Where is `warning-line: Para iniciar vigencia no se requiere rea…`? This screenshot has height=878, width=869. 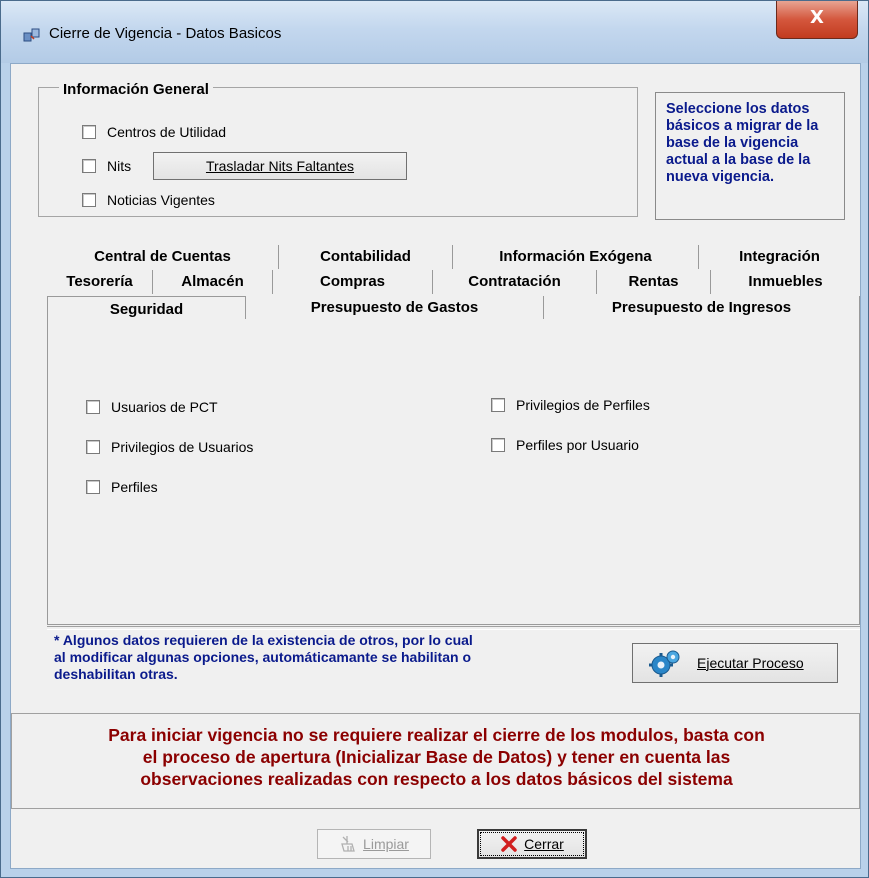 warning-line: Para iniciar vigencia no se requiere rea… is located at coordinates (436, 735).